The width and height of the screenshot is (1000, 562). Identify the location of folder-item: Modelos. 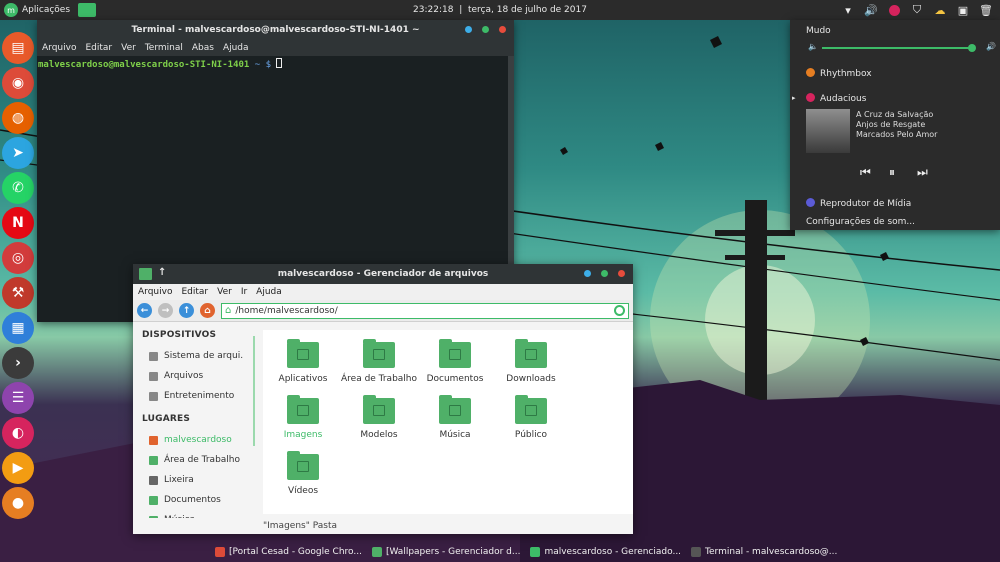
(379, 417).